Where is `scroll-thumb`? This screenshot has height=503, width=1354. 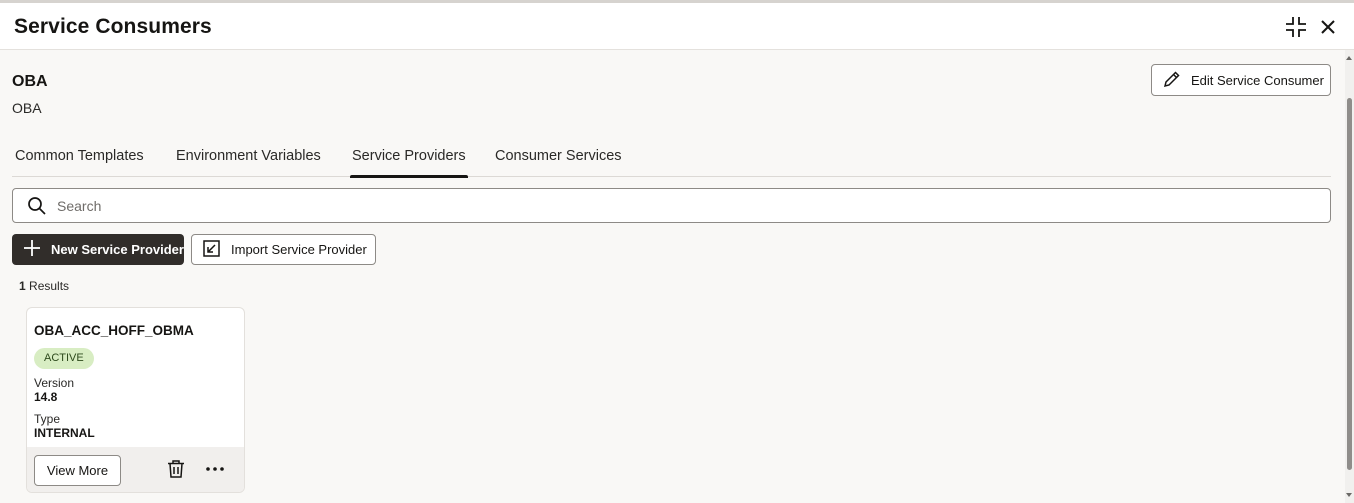 scroll-thumb is located at coordinates (1349, 284).